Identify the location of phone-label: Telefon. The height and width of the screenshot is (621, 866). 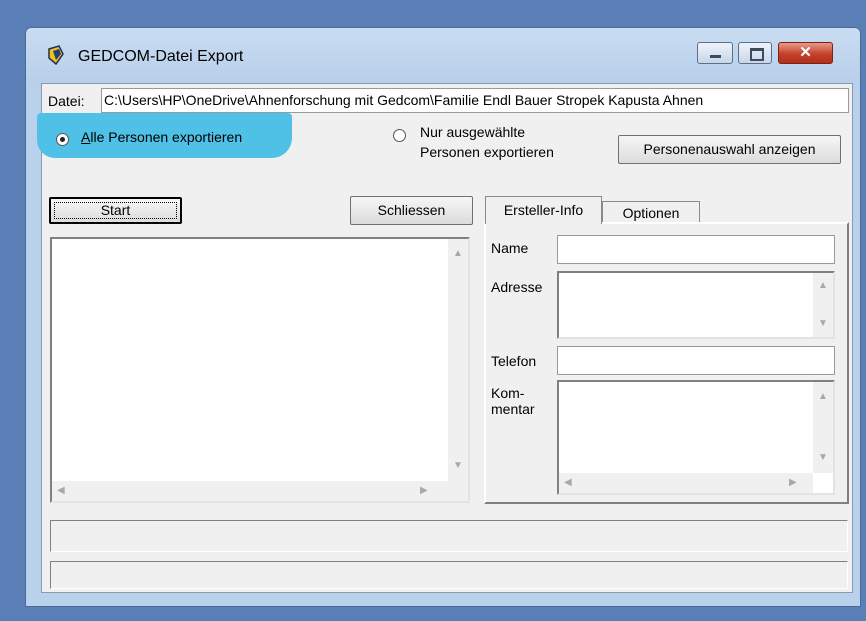
(514, 361).